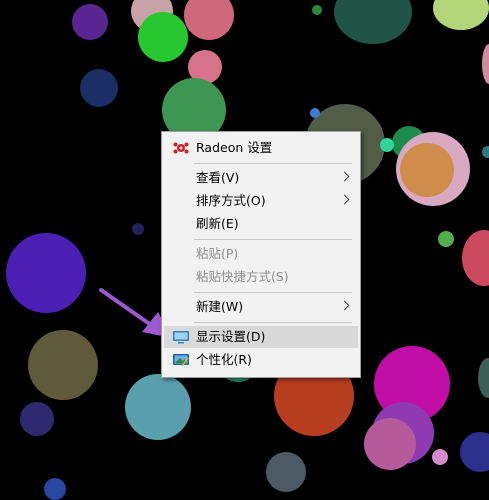 This screenshot has width=489, height=500. I want to click on menu-item-personalize: 个性化(R), so click(261, 360).